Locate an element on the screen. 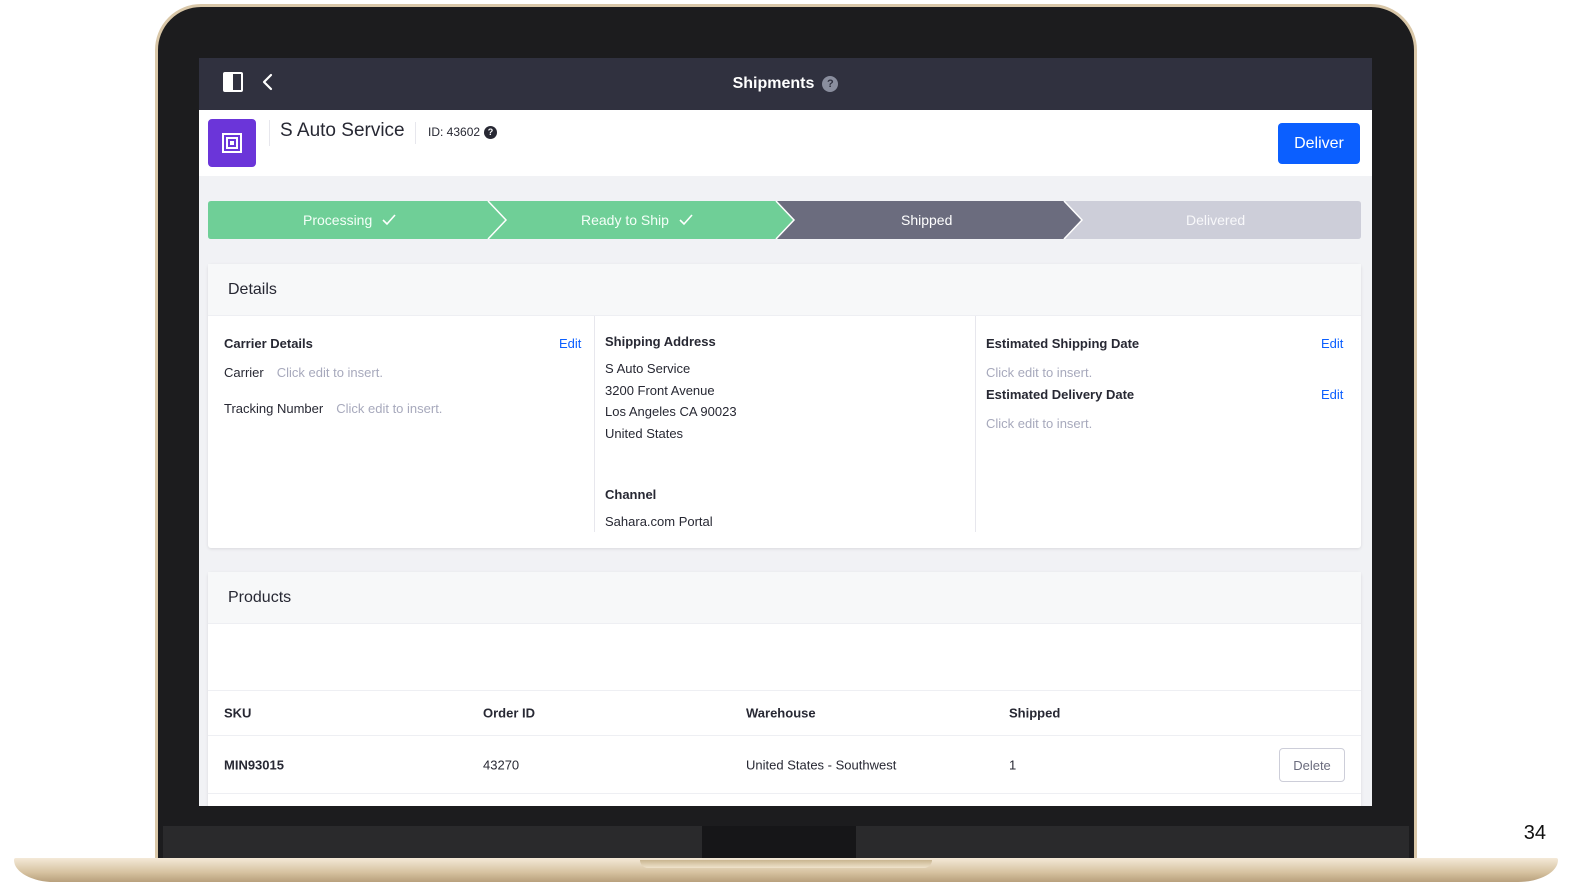 Image resolution: width=1572 pixels, height=884 pixels. step-ready-to-ship: Ready to Ship is located at coordinates (637, 220).